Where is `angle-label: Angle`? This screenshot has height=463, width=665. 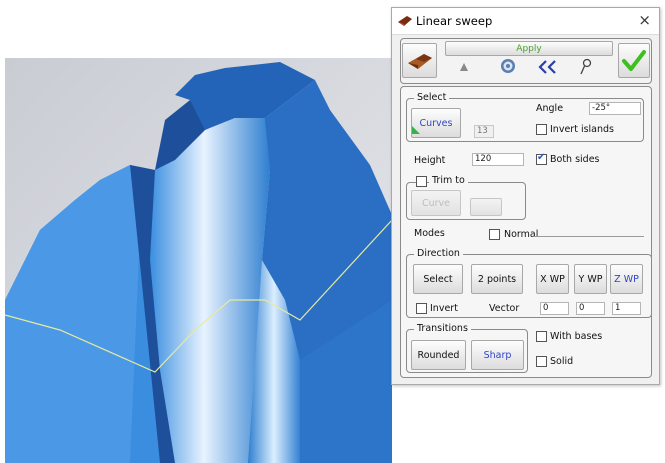
angle-label: Angle is located at coordinates (550, 108).